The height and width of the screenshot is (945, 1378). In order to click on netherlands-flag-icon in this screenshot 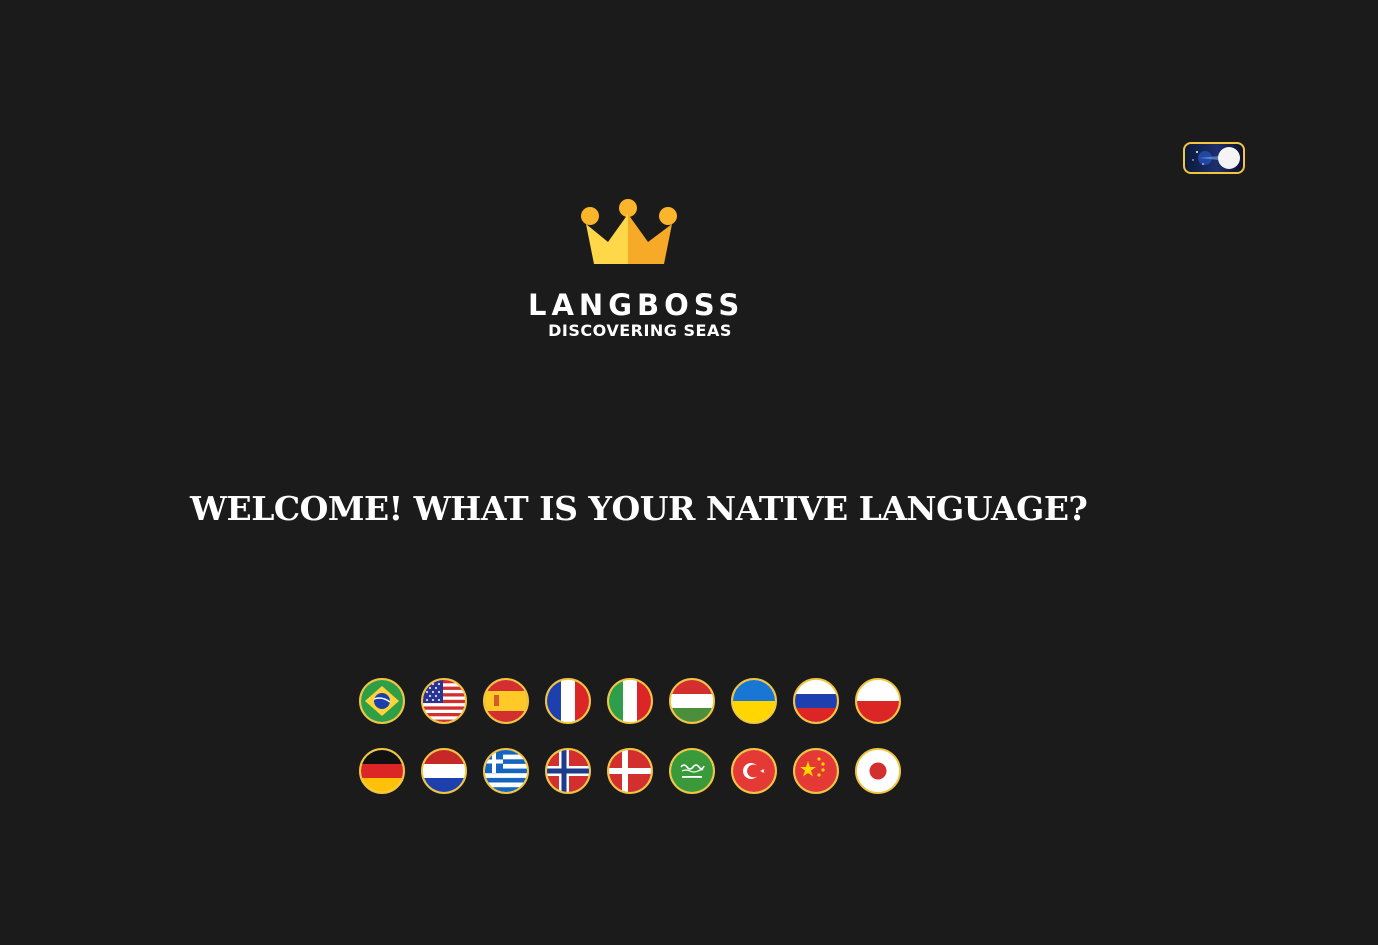, I will do `click(444, 771)`.